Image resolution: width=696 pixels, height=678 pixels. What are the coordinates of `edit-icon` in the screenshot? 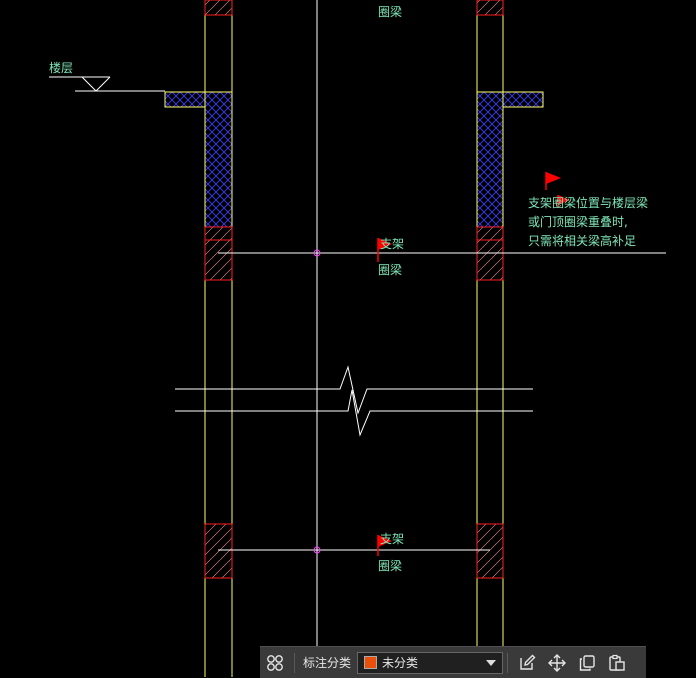 It's located at (528, 662).